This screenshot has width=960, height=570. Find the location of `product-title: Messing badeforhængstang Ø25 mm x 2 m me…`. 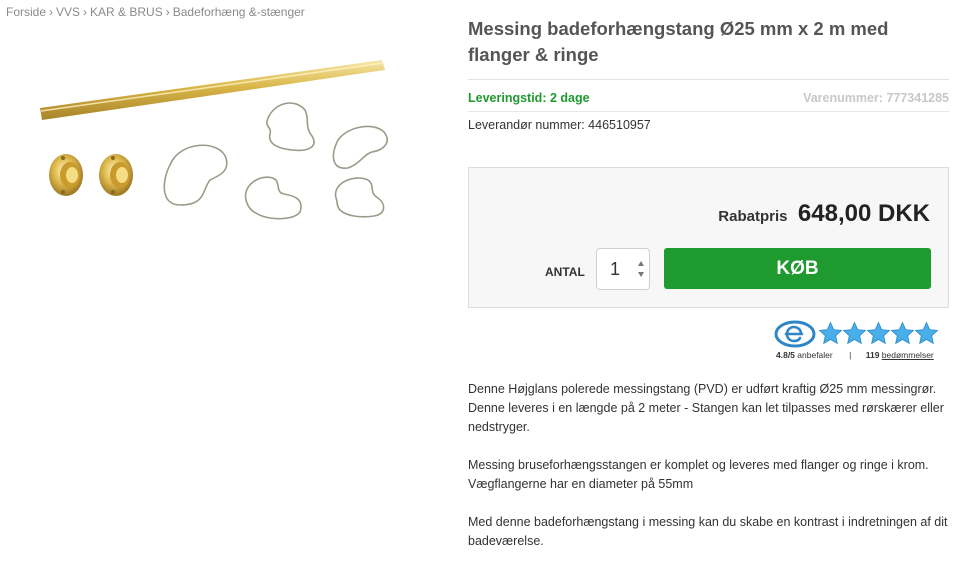

product-title: Messing badeforhængstang Ø25 mm x 2 m me… is located at coordinates (678, 41).